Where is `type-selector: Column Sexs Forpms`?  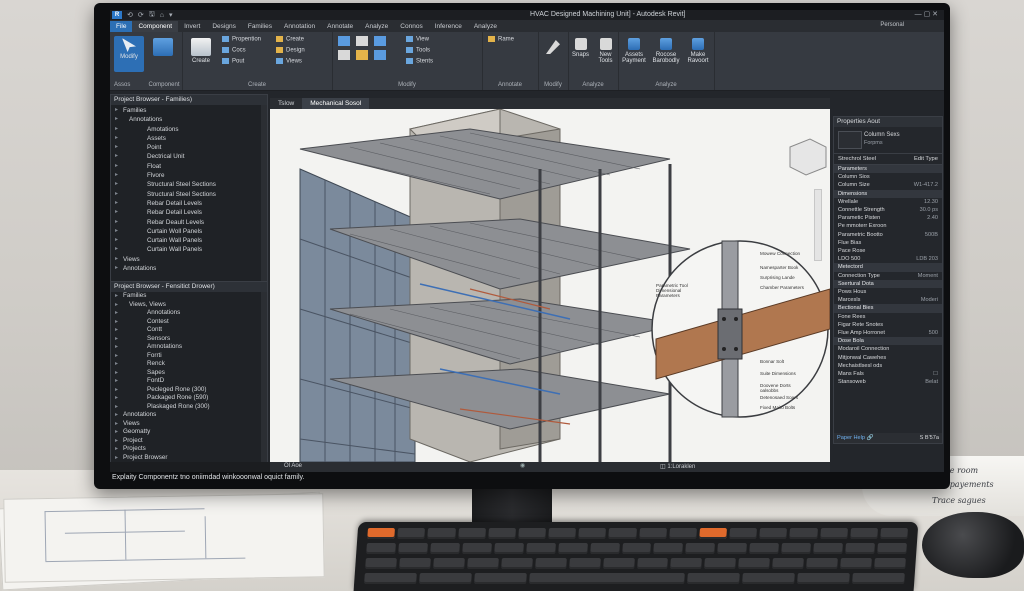
type-selector: Column Sexs Forpms is located at coordinates (888, 140).